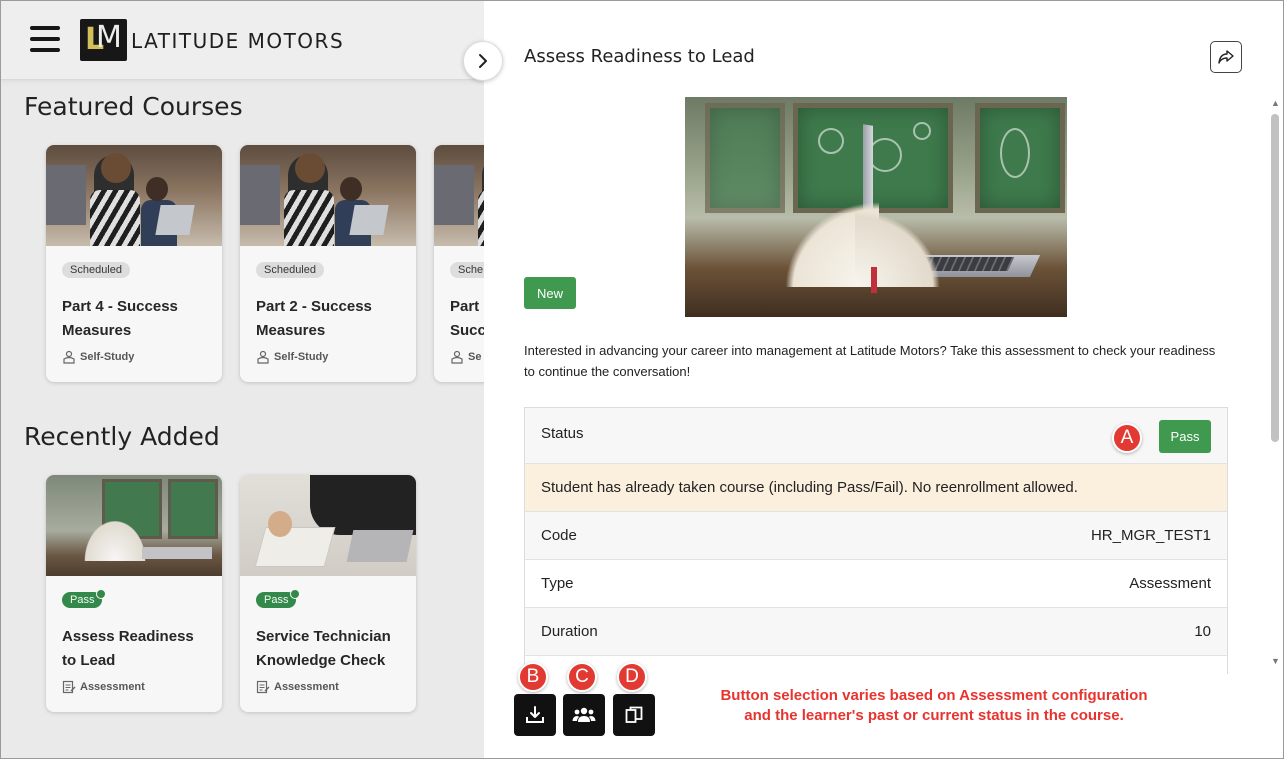 Image resolution: width=1284 pixels, height=759 pixels. I want to click on drawer-scrollbar: ▲ ▼, so click(1276, 384).